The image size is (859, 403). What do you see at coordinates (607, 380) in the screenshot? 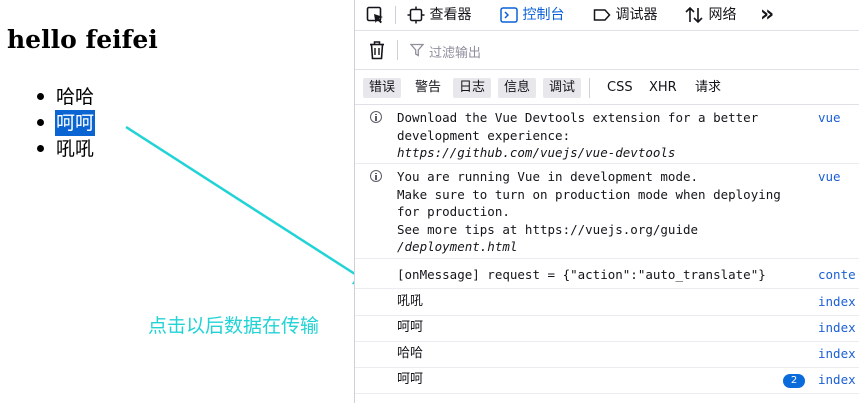
I see `console-message: 呵呵 2 index` at bounding box center [607, 380].